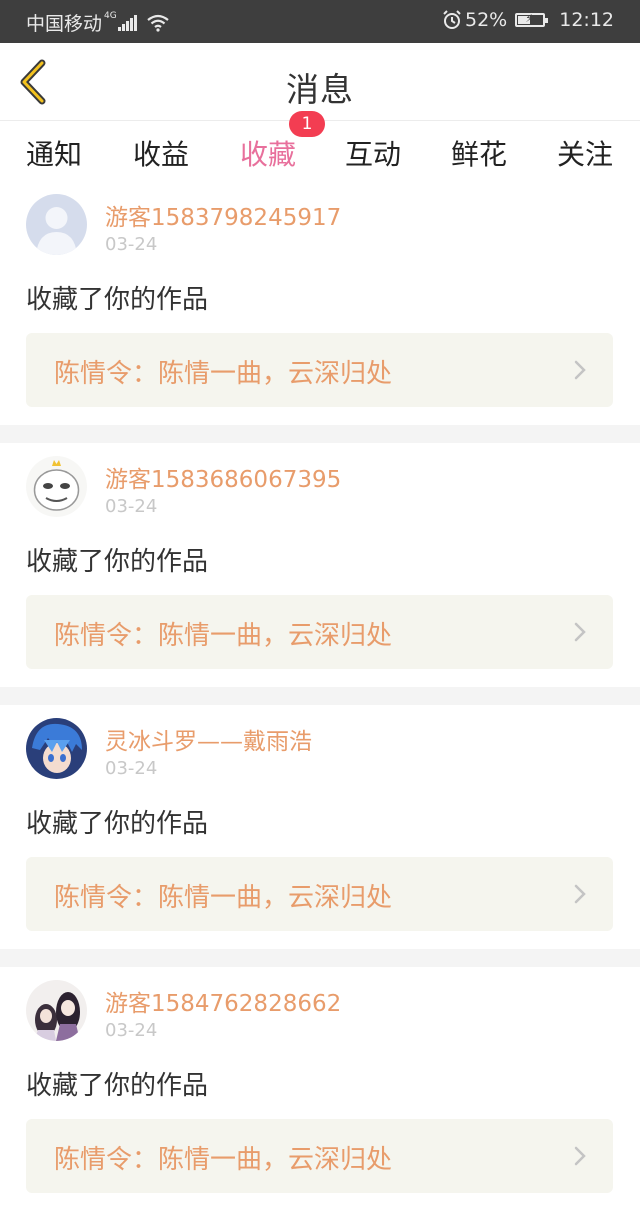 This screenshot has height=1211, width=640. I want to click on battery-percent: 52%, so click(486, 20).